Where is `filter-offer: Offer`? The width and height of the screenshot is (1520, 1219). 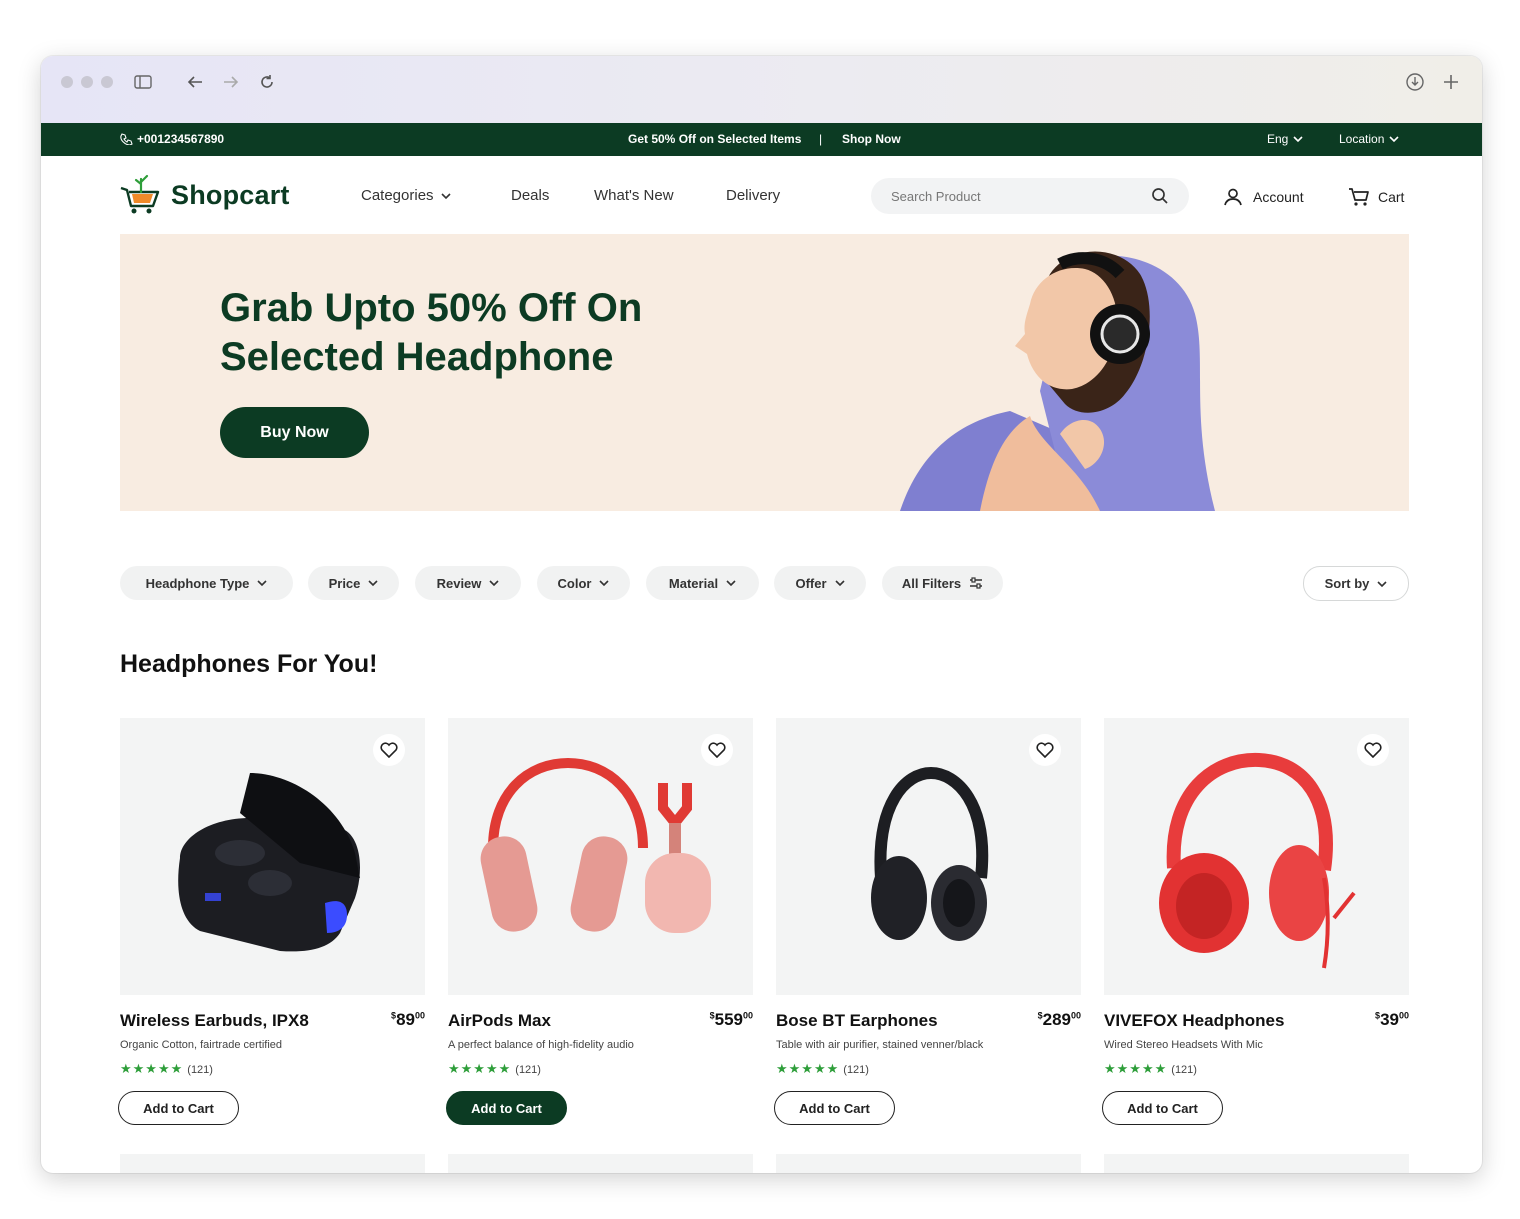 filter-offer: Offer is located at coordinates (820, 583).